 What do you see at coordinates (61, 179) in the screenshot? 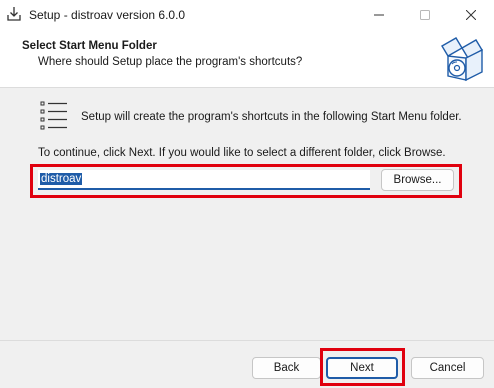
I see `folder-input-value: distroav` at bounding box center [61, 179].